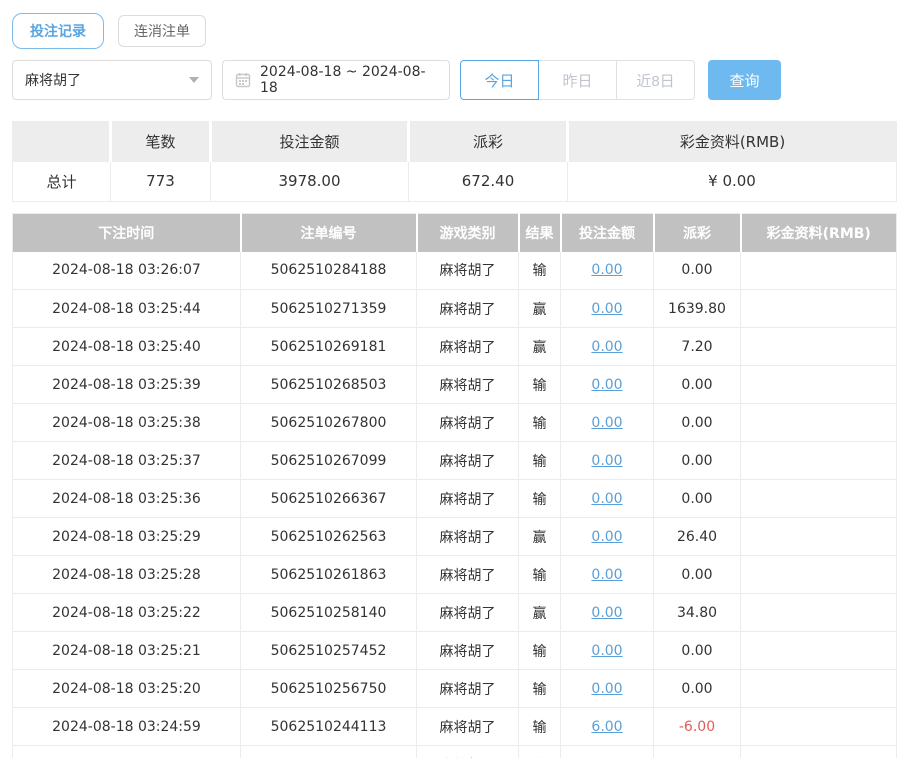 Image resolution: width=908 pixels, height=758 pixels. I want to click on summary-header-bet-amount: 投注金额, so click(310, 141).